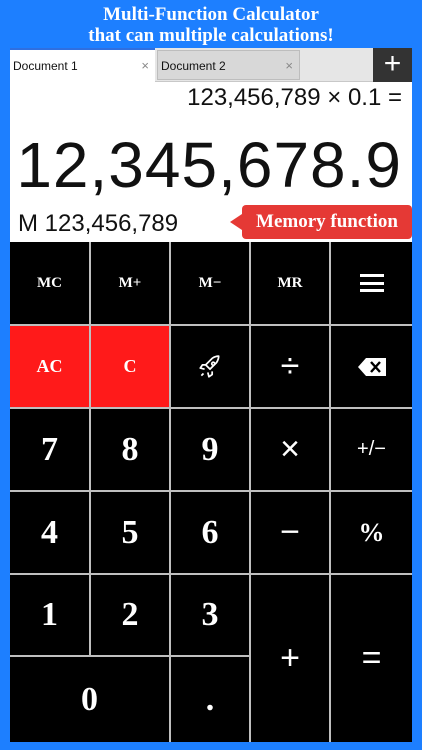  Describe the element at coordinates (290, 283) in the screenshot. I see `memory-recall-button: MR` at that location.